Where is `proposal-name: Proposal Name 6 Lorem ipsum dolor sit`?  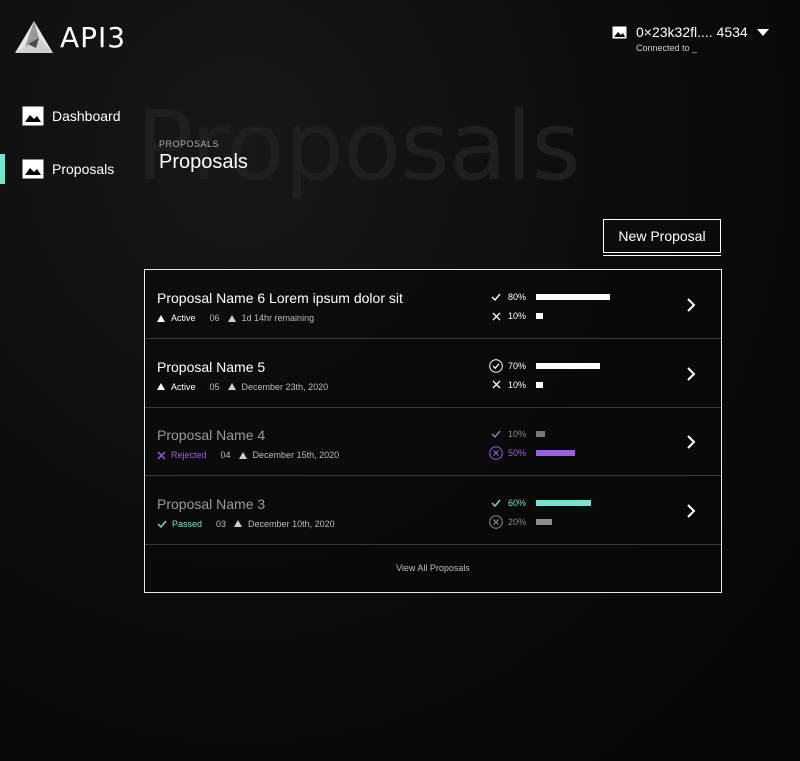 proposal-name: Proposal Name 6 Lorem ipsum dolor sit is located at coordinates (280, 298).